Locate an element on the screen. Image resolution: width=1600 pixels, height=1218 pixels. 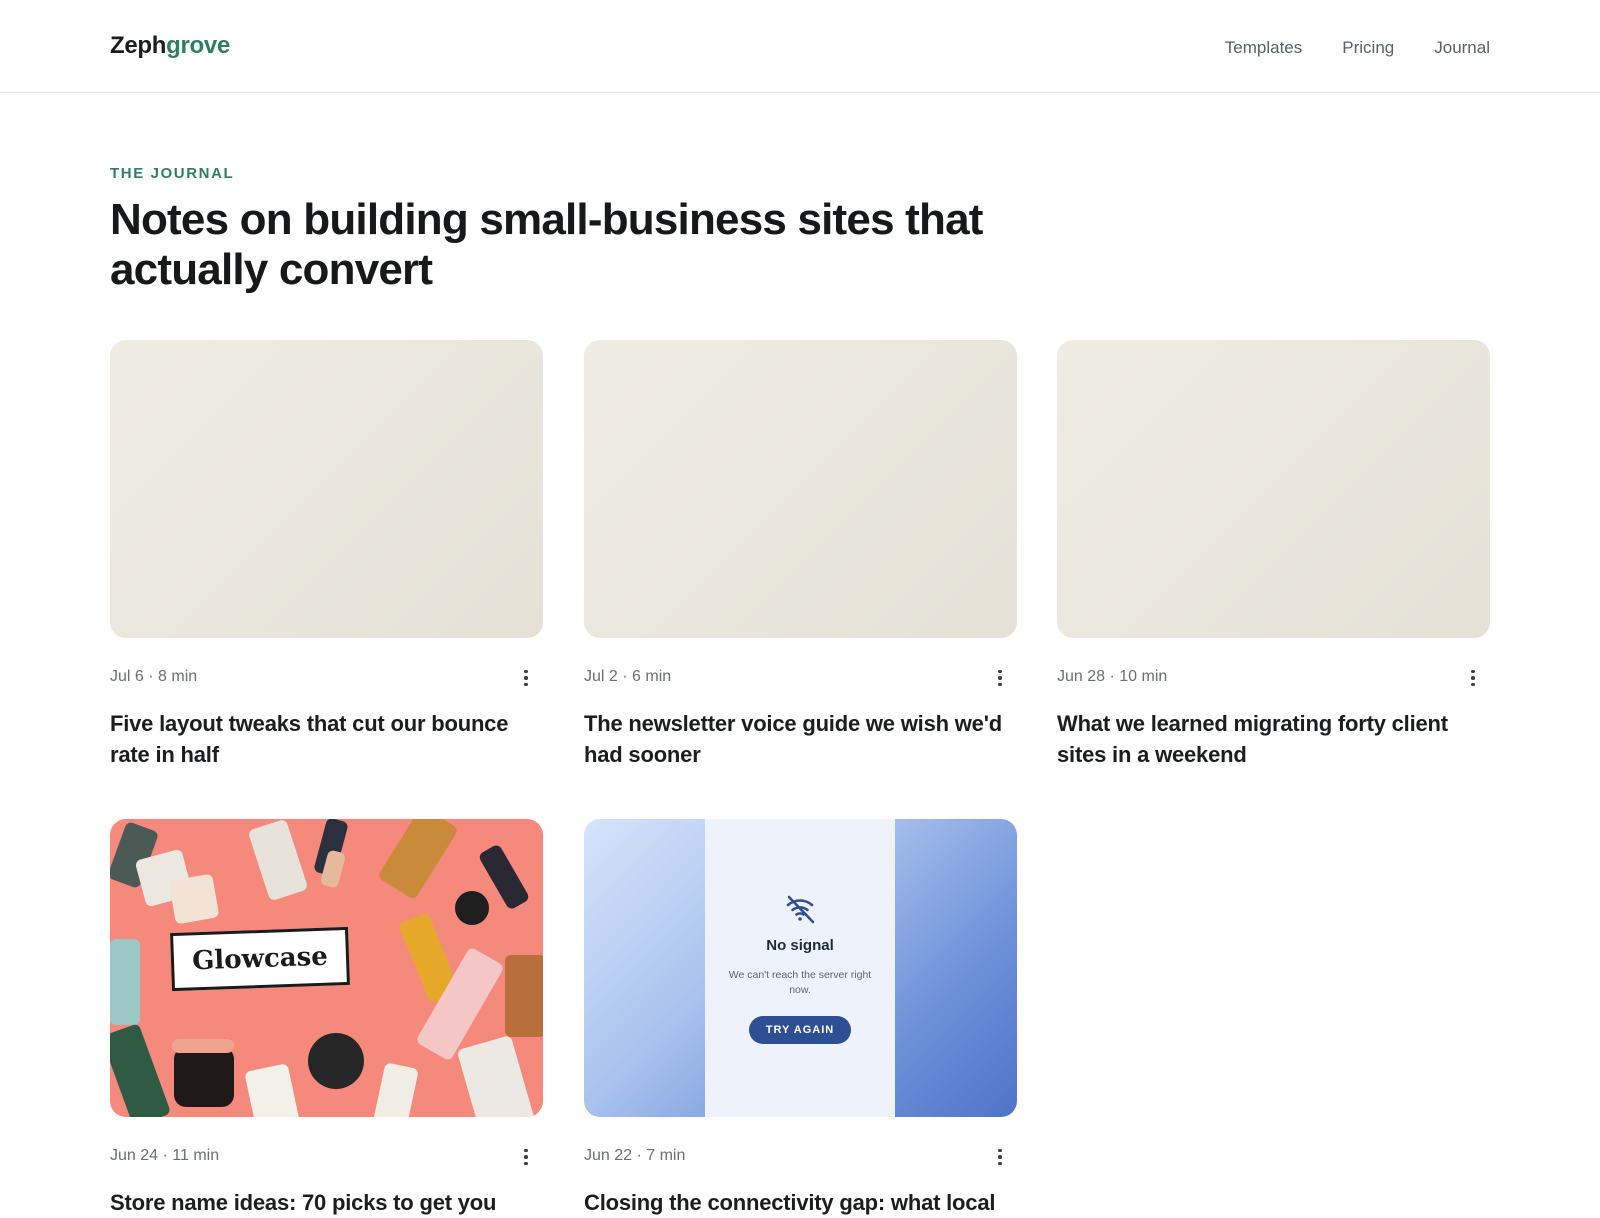
logo: Zephgrove is located at coordinates (170, 46).